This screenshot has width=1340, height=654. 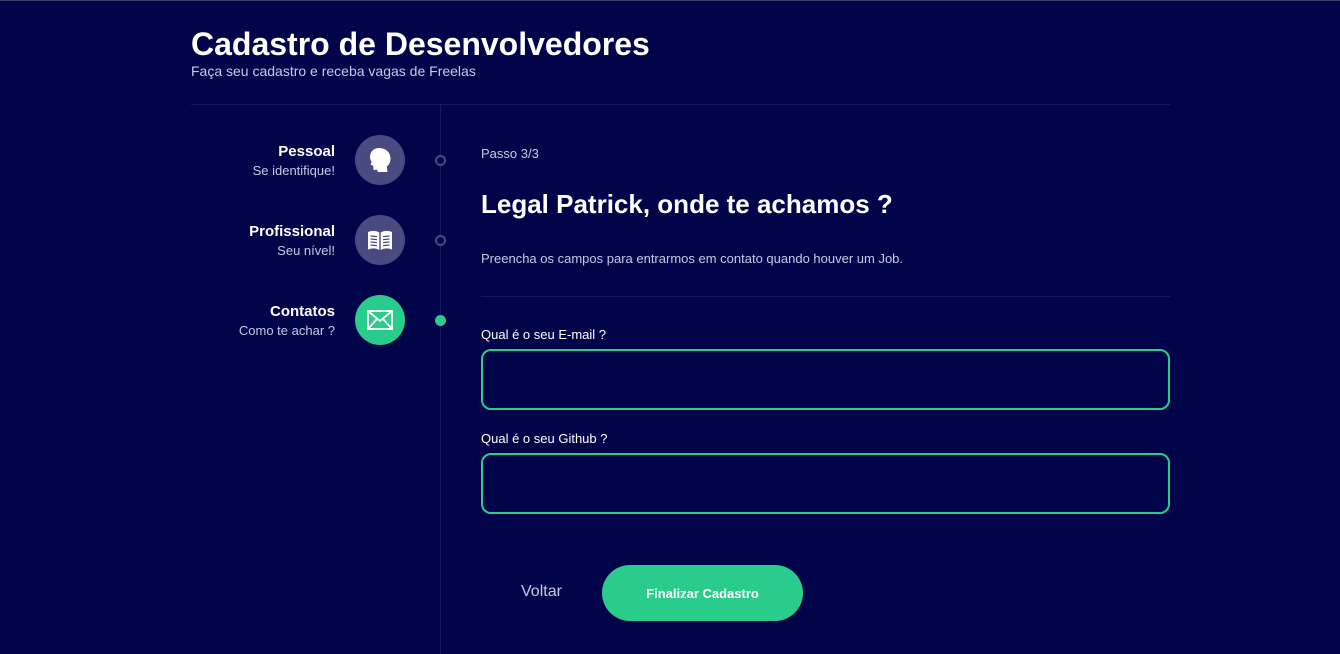 I want to click on book-icon, so click(x=380, y=240).